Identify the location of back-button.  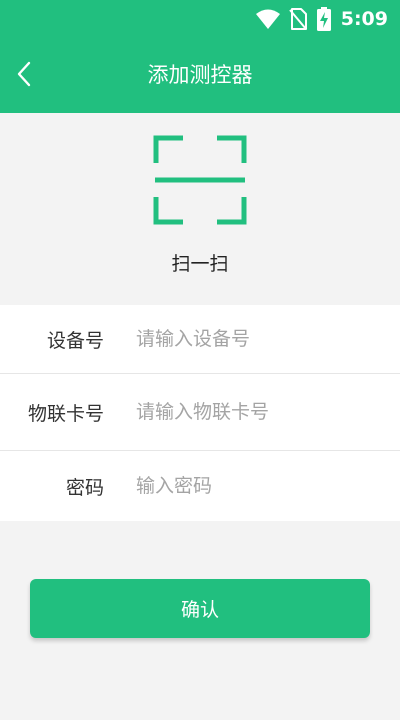
(24, 76).